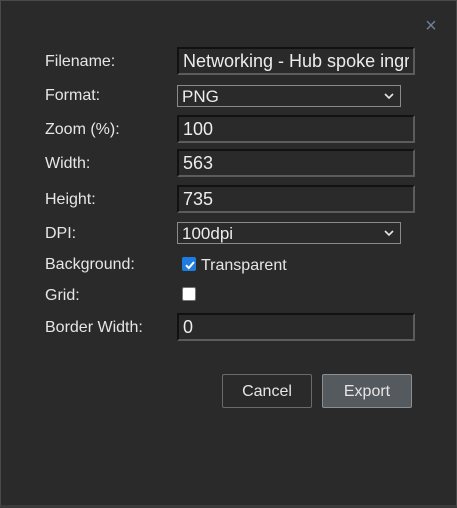 The height and width of the screenshot is (508, 457). Describe the element at coordinates (189, 294) in the screenshot. I see `grid-checkbox` at that location.